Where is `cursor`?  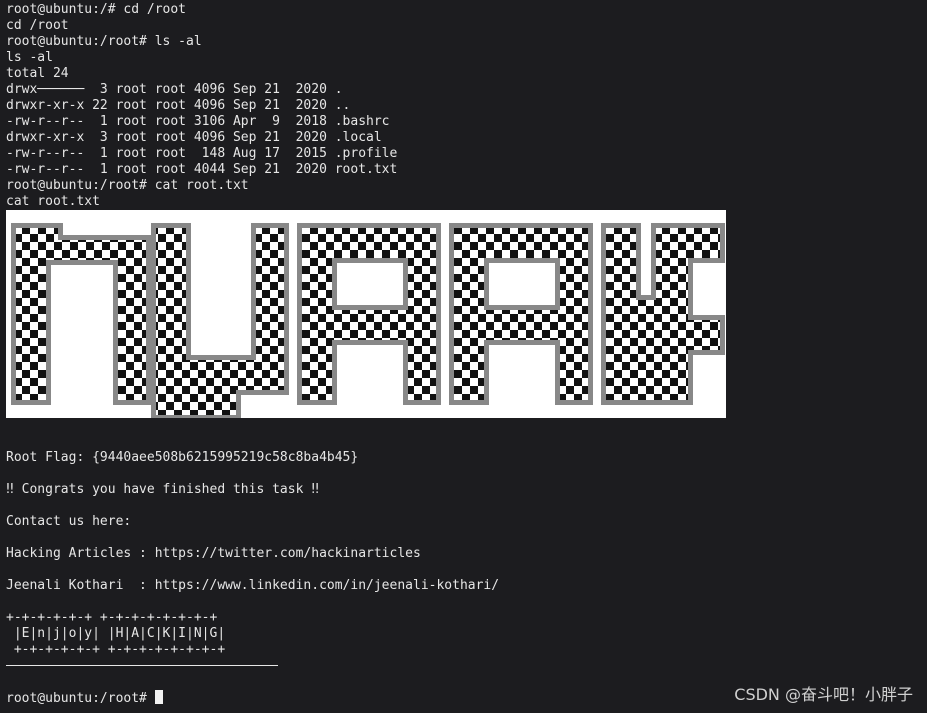
cursor is located at coordinates (158, 697).